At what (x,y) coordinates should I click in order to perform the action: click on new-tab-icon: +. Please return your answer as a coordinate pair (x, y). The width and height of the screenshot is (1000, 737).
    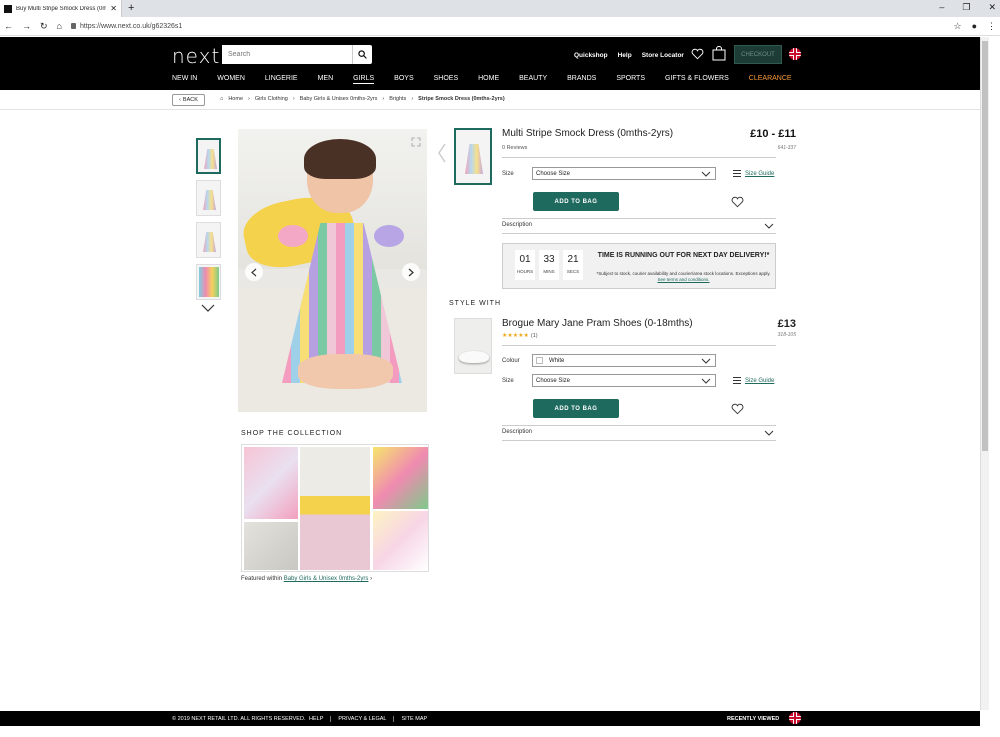
    Looking at the image, I should click on (131, 8).